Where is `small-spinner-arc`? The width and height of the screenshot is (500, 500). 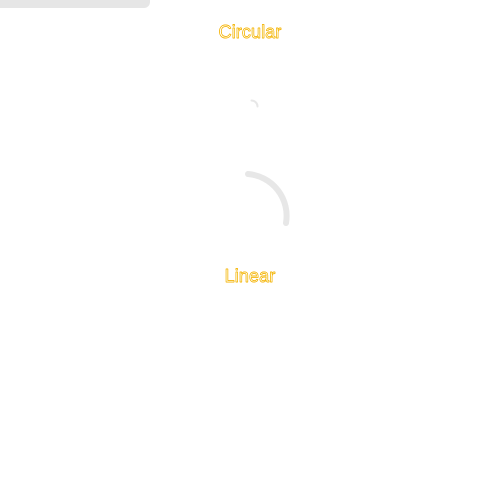 small-spinner-arc is located at coordinates (254, 103).